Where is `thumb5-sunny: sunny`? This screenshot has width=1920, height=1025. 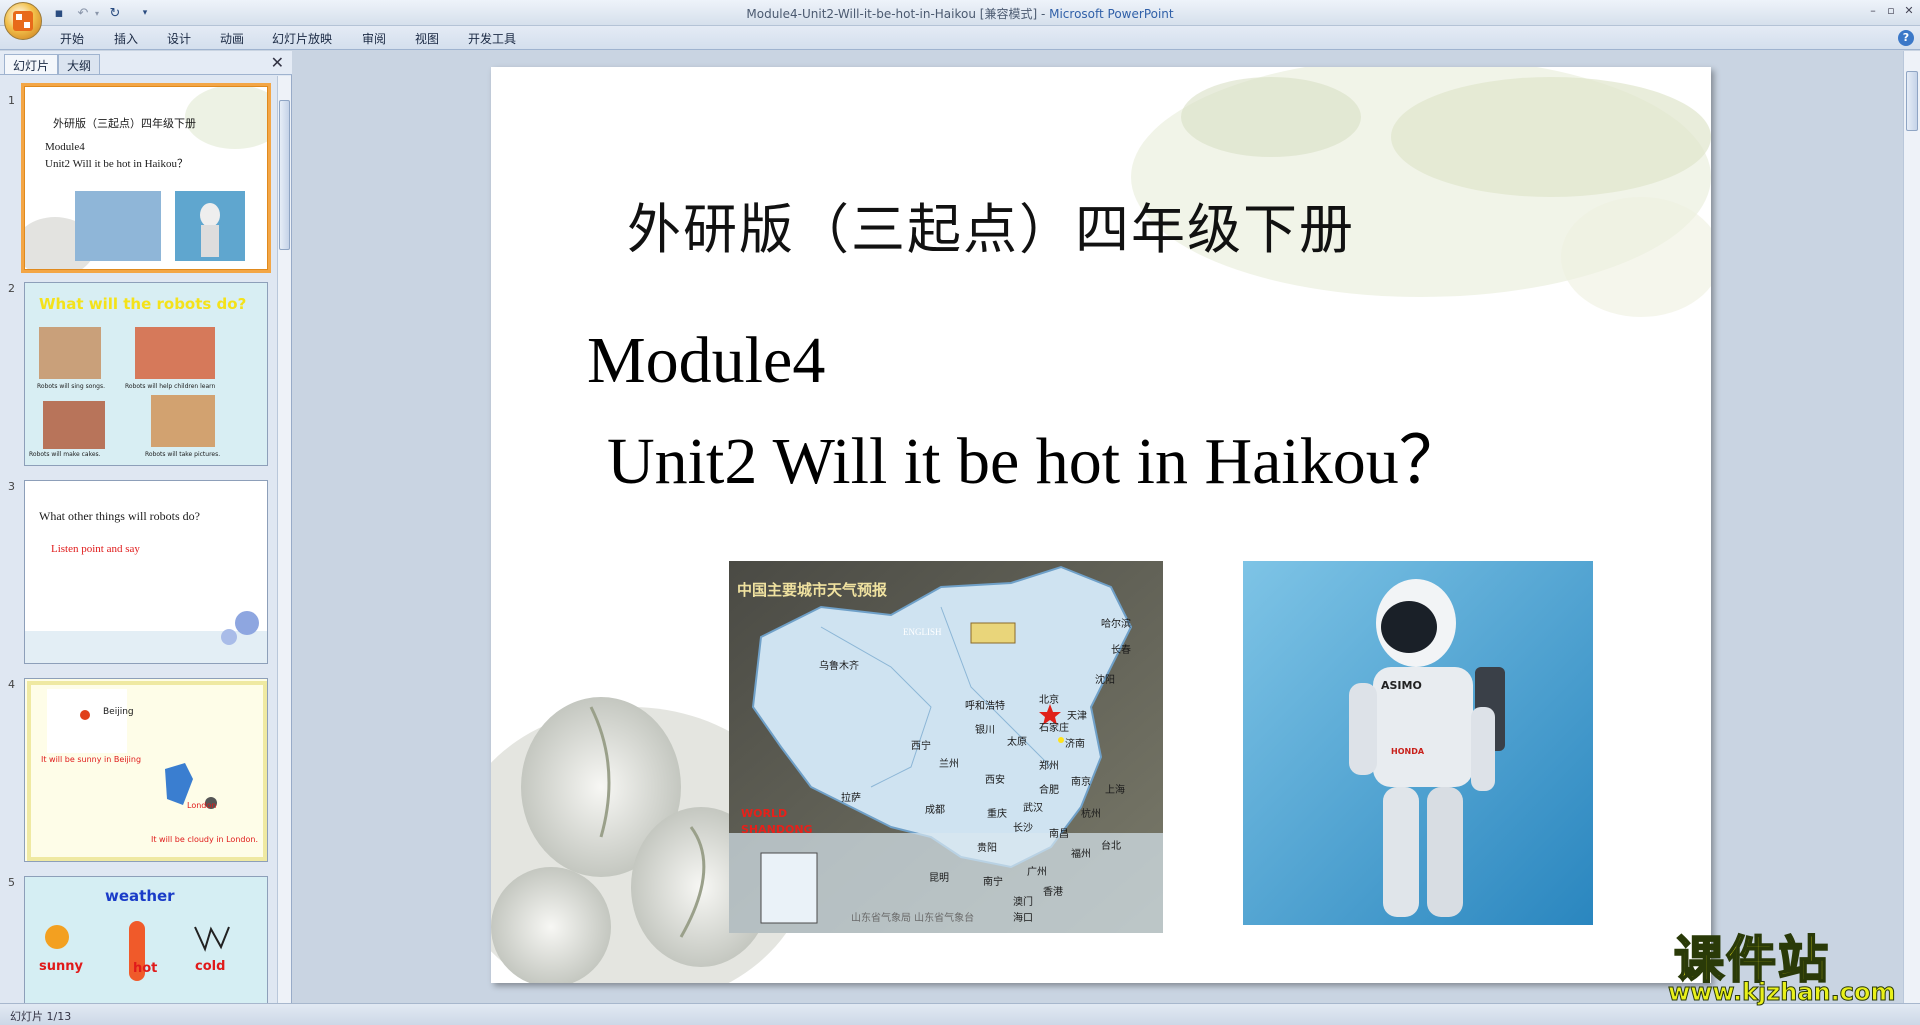 thumb5-sunny: sunny is located at coordinates (61, 966).